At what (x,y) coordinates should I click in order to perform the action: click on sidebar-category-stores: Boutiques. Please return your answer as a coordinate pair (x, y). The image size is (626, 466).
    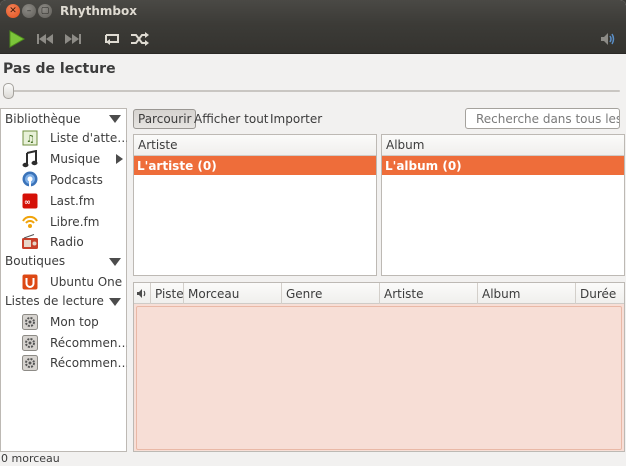
    Looking at the image, I should click on (35, 261).